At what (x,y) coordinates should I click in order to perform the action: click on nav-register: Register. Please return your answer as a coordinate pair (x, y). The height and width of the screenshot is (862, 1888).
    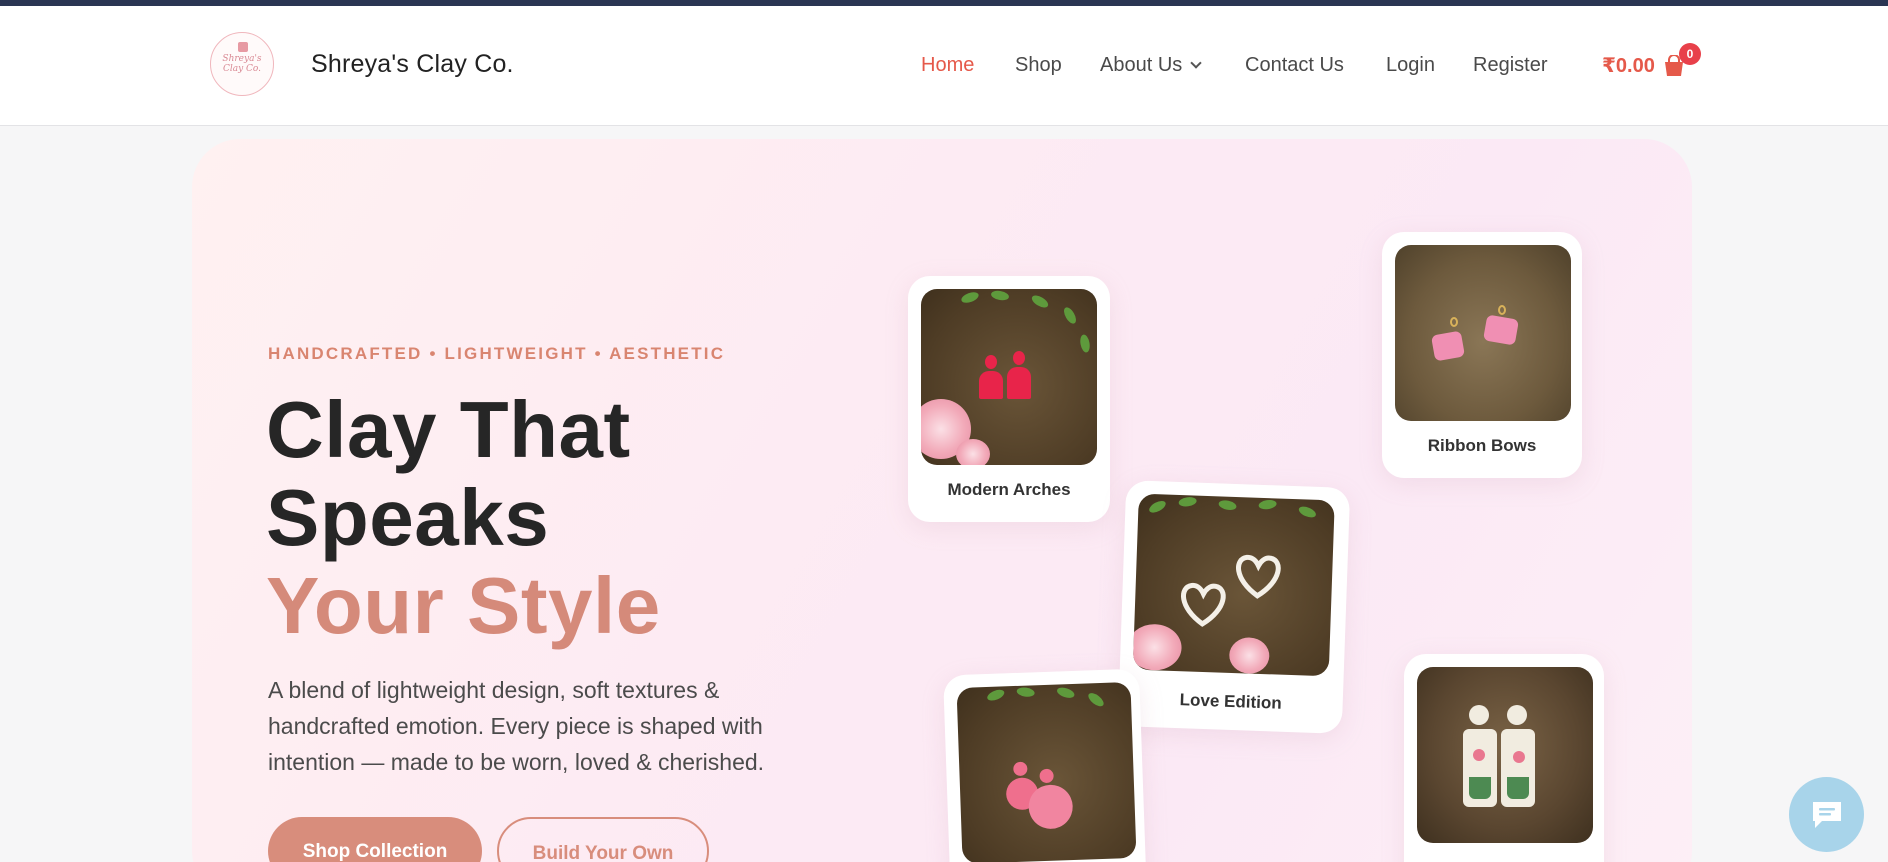
    Looking at the image, I should click on (1510, 65).